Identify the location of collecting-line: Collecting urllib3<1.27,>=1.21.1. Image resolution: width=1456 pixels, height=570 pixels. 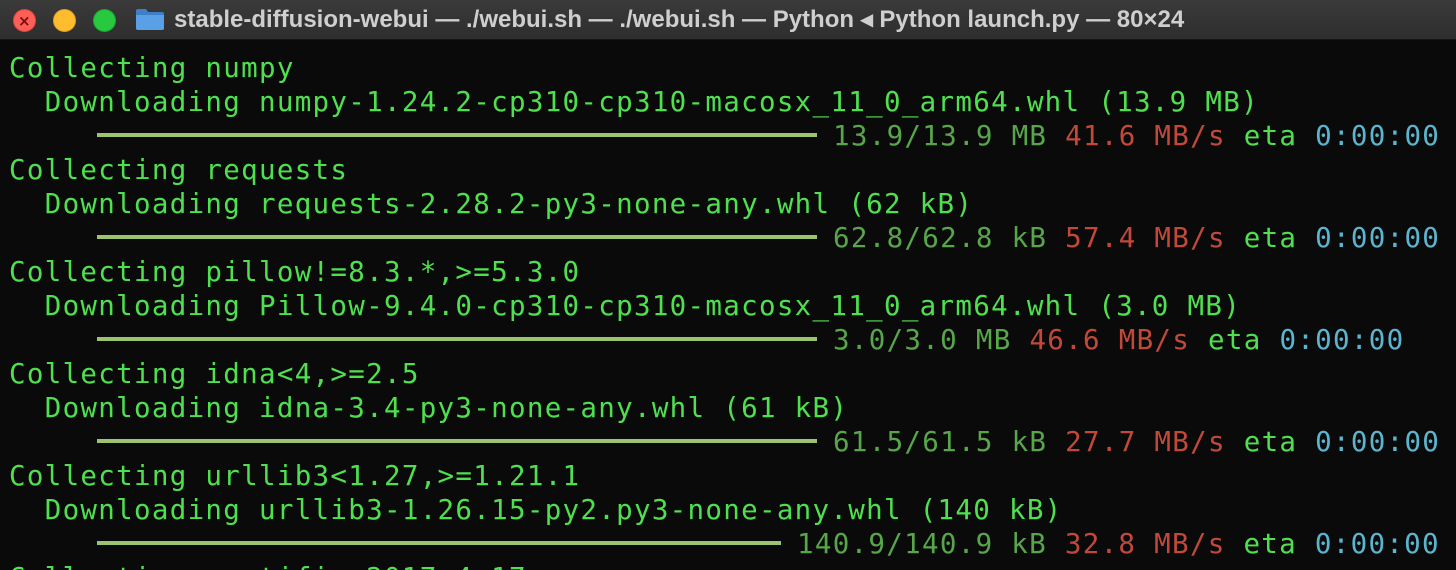
(295, 476).